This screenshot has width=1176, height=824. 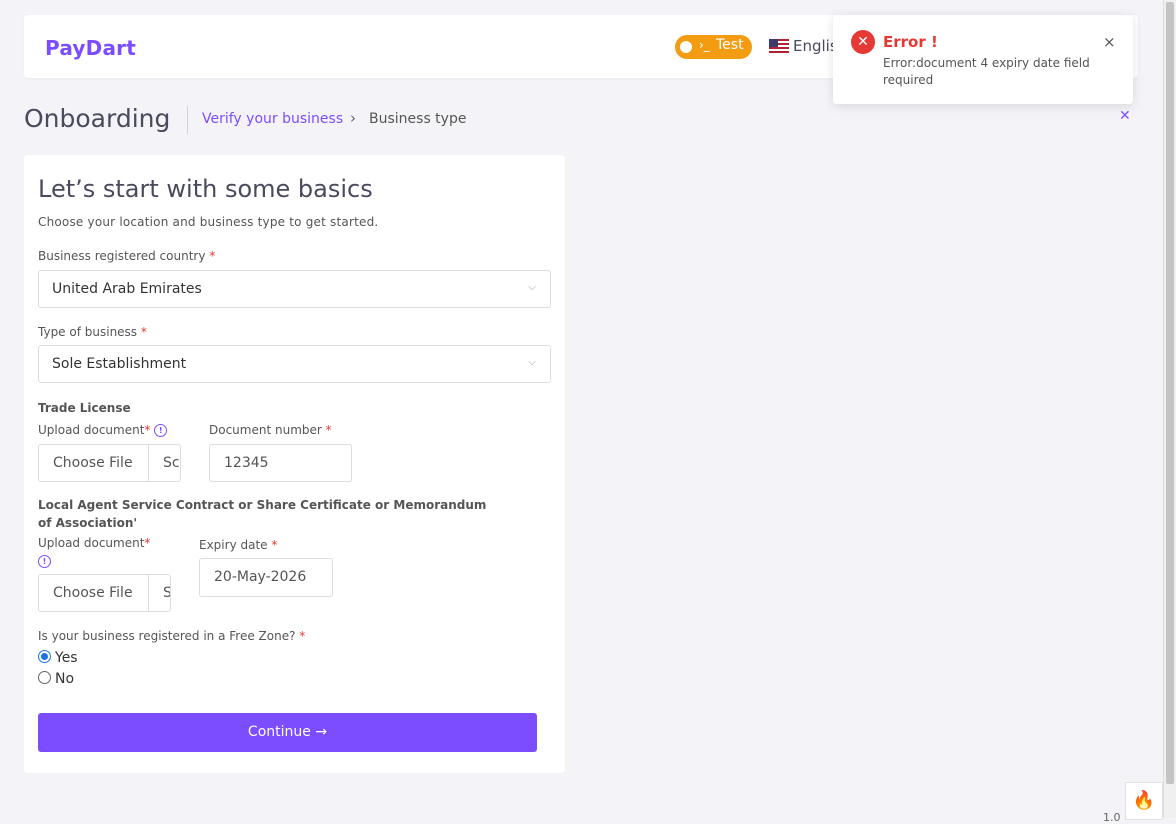 I want to click on file-status-text: S, so click(x=166, y=593).